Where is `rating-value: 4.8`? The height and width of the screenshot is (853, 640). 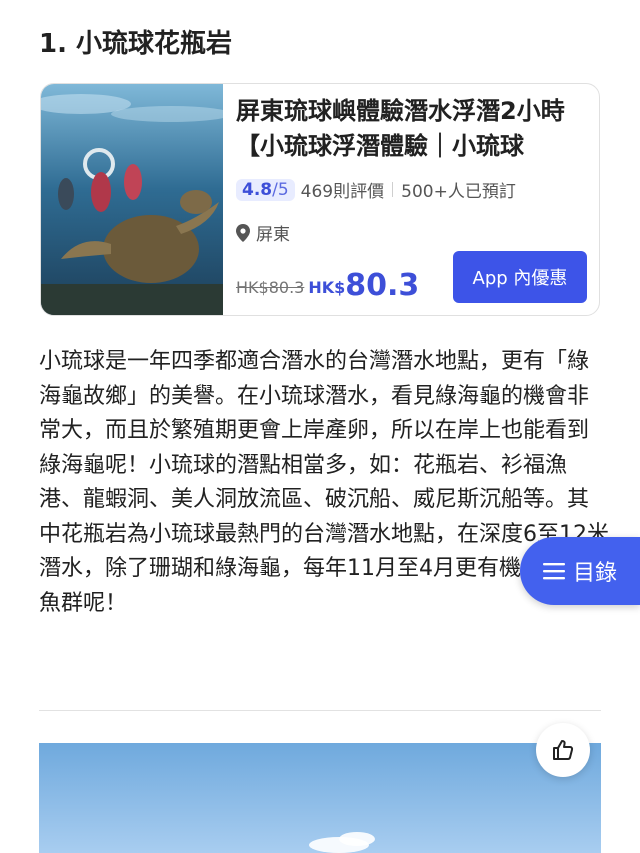
rating-value: 4.8 is located at coordinates (257, 189).